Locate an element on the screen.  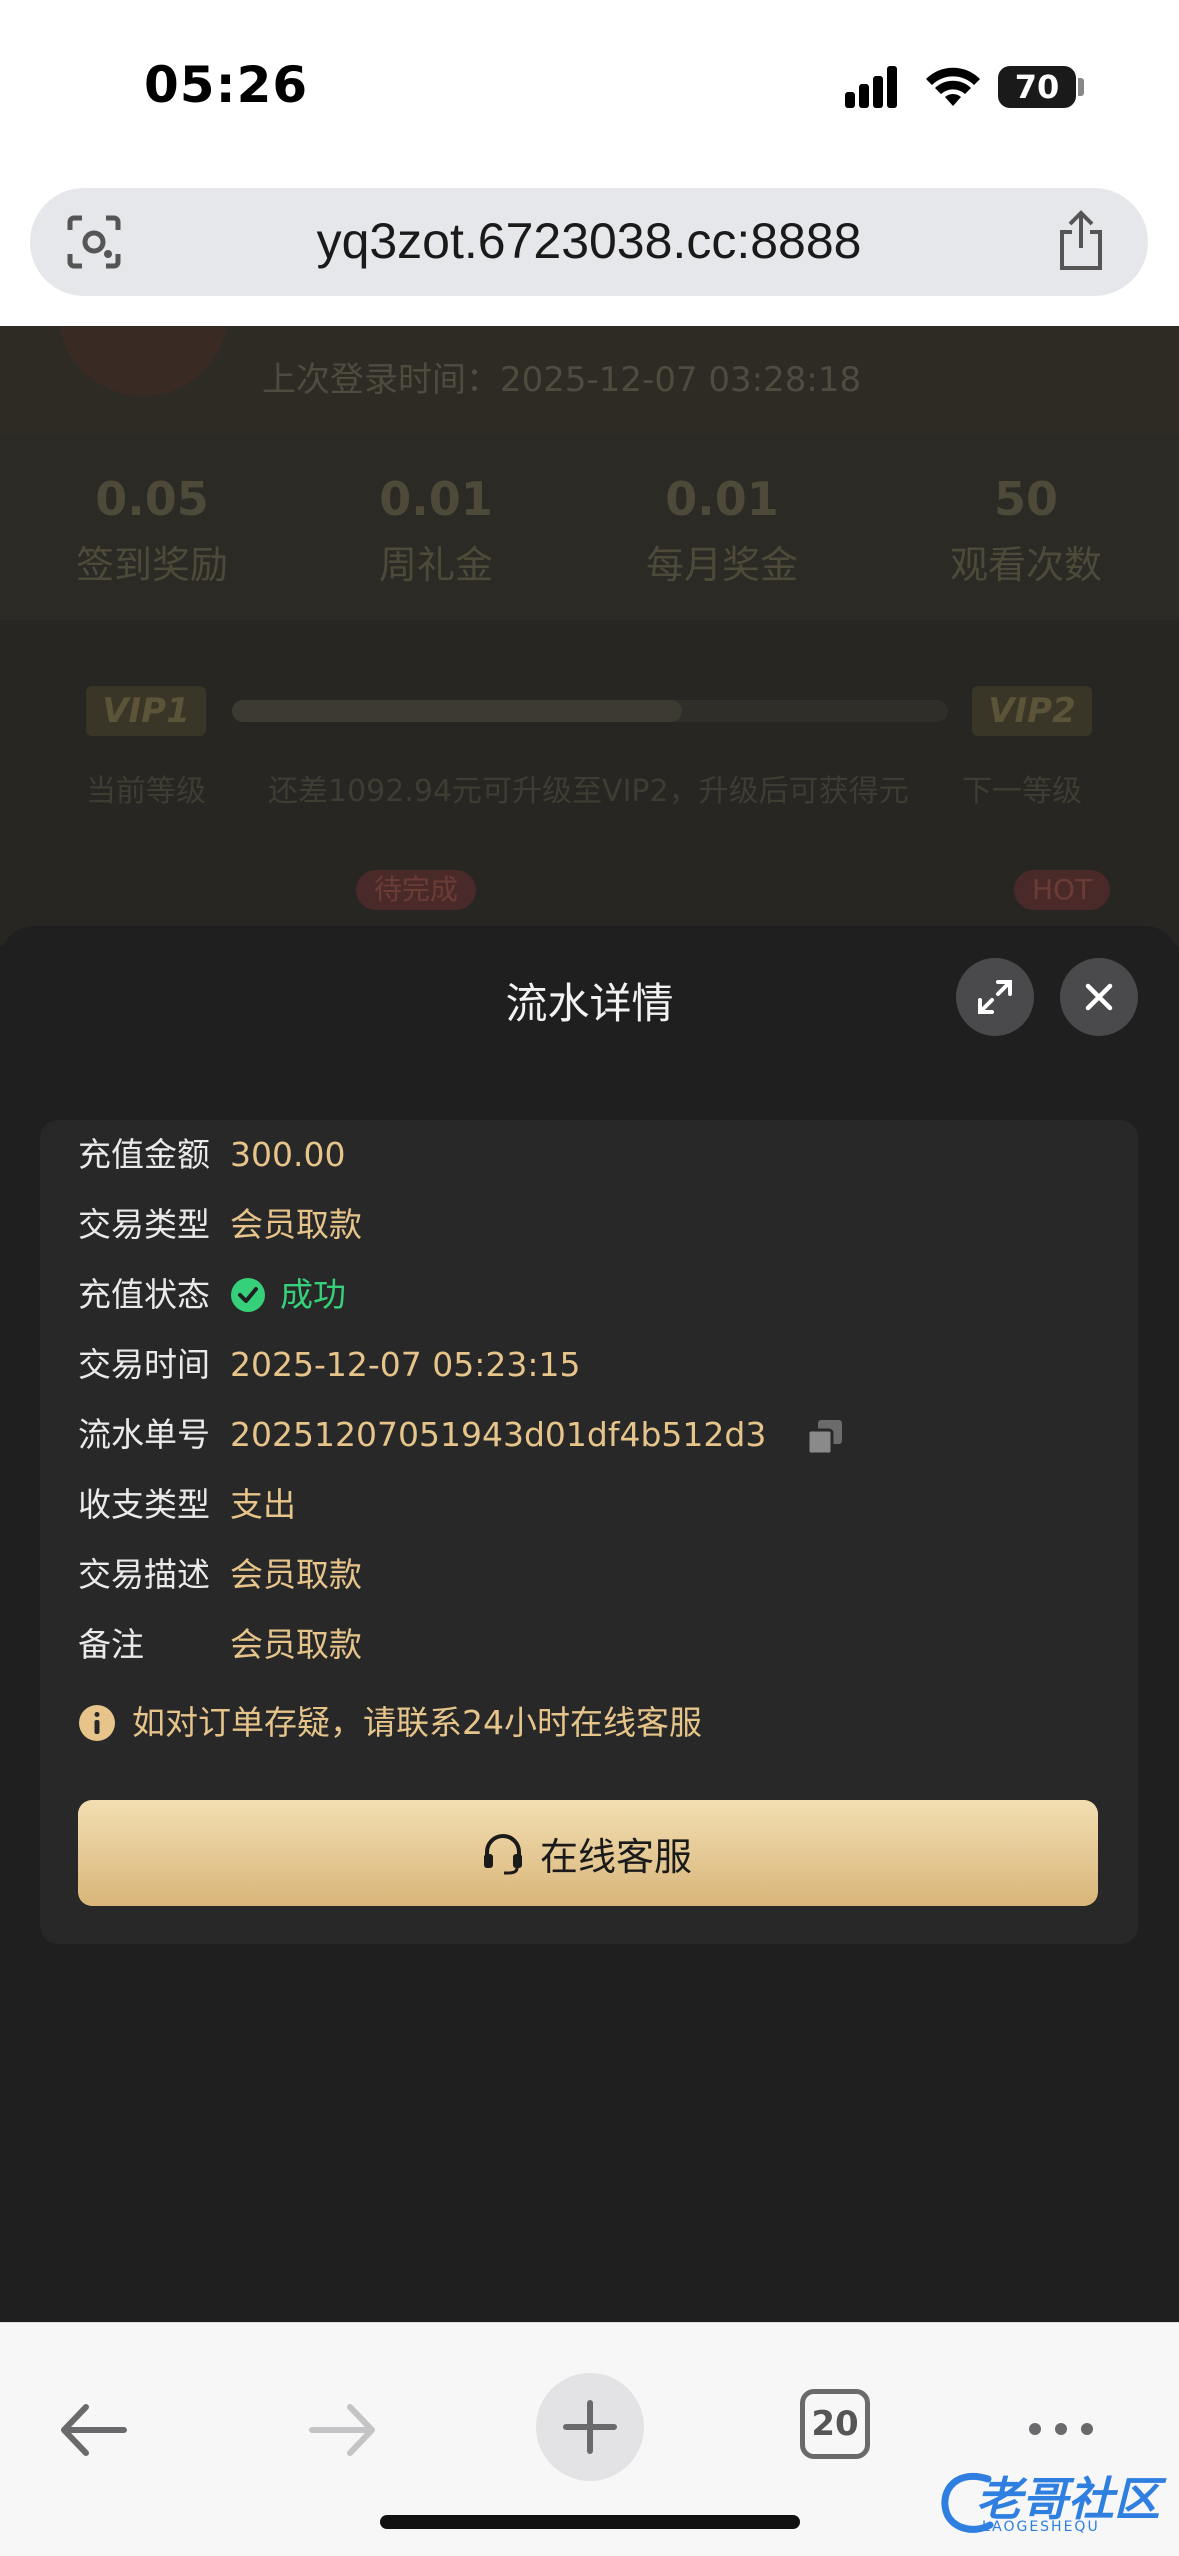
cellular-signal-icon is located at coordinates (875, 87).